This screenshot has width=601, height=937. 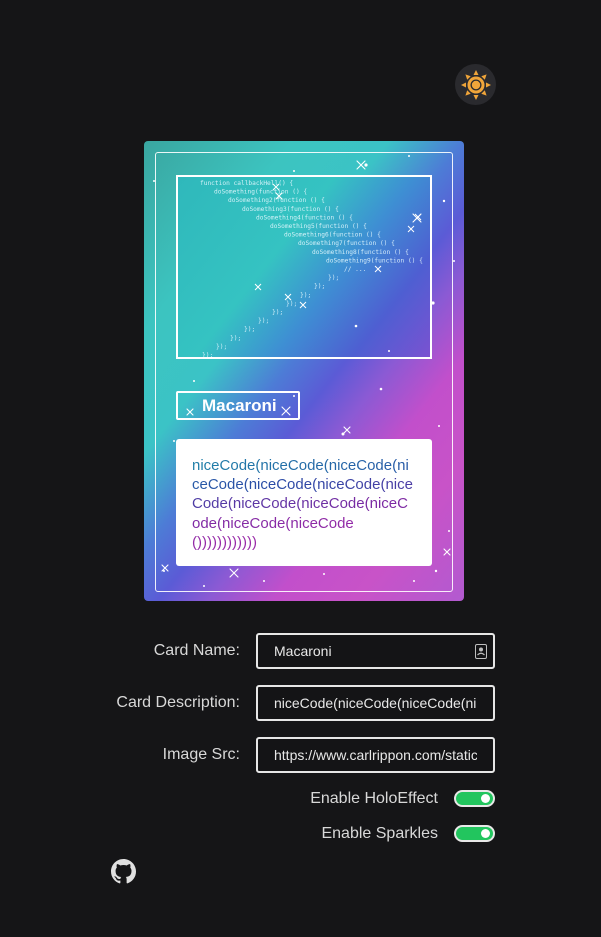 What do you see at coordinates (375, 651) in the screenshot?
I see `card-name-input` at bounding box center [375, 651].